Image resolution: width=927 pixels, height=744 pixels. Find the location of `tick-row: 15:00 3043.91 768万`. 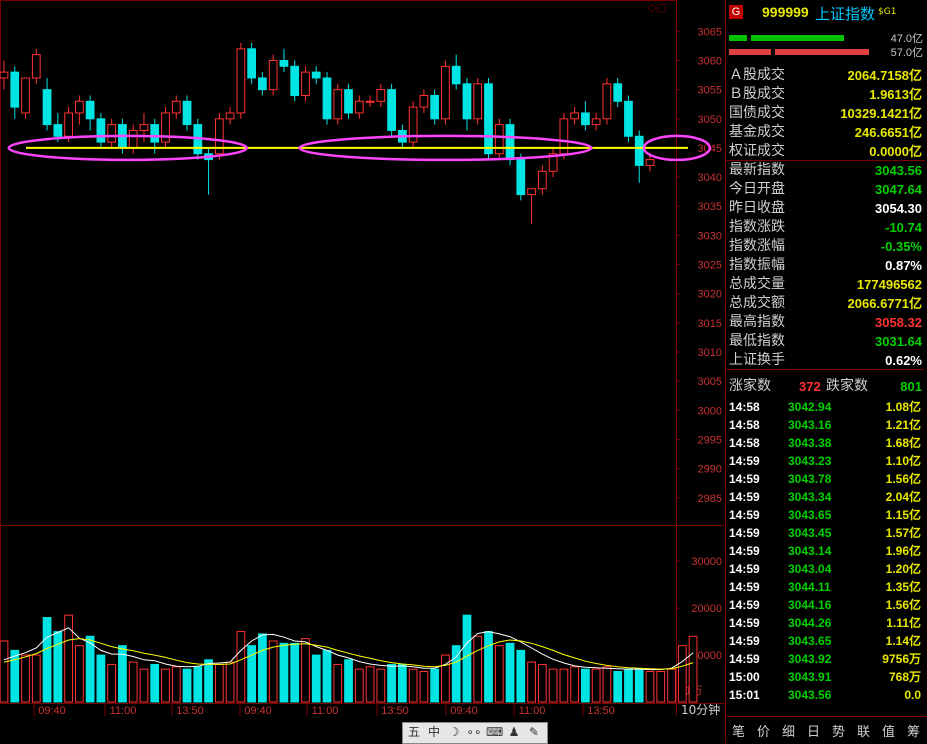

tick-row: 15:00 3043.91 768万 is located at coordinates (825, 677).